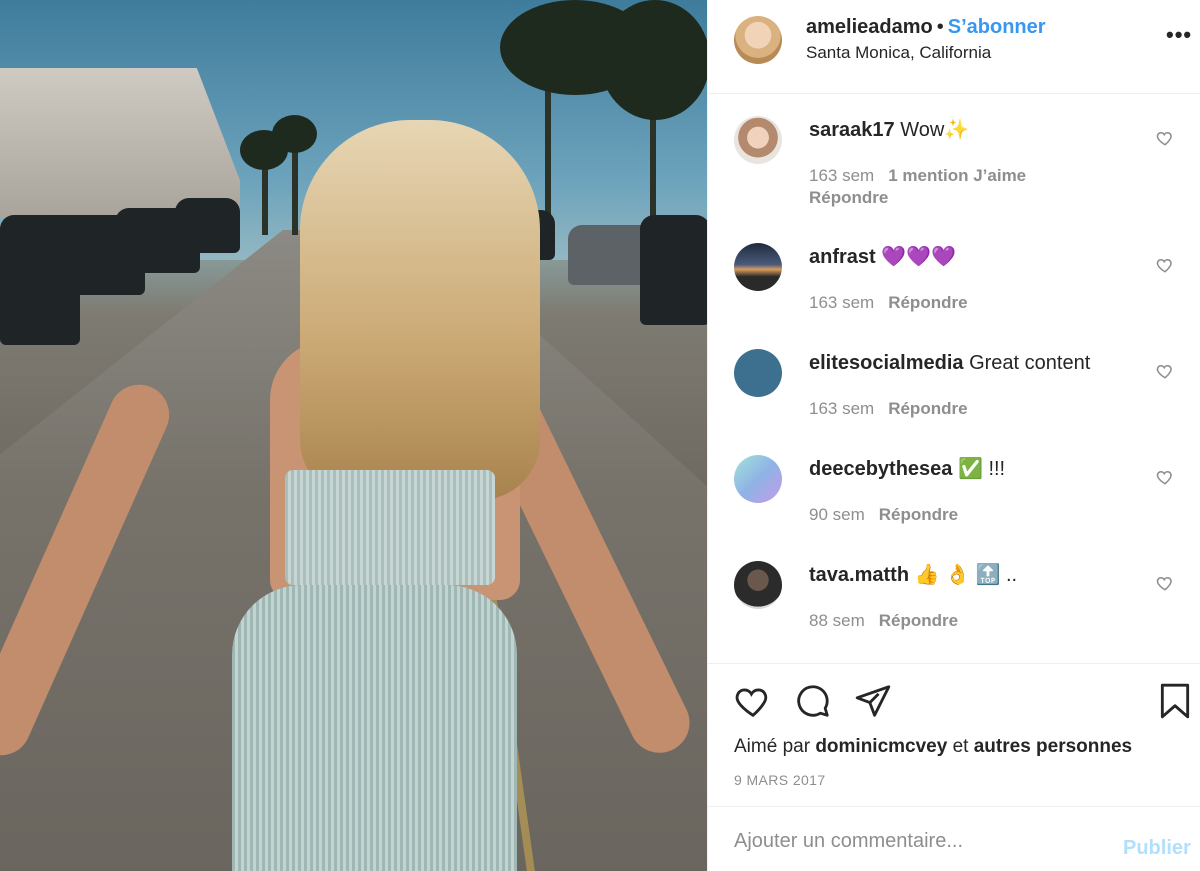 The height and width of the screenshot is (871, 1200). What do you see at coordinates (813, 701) in the screenshot?
I see `comment-icon` at bounding box center [813, 701].